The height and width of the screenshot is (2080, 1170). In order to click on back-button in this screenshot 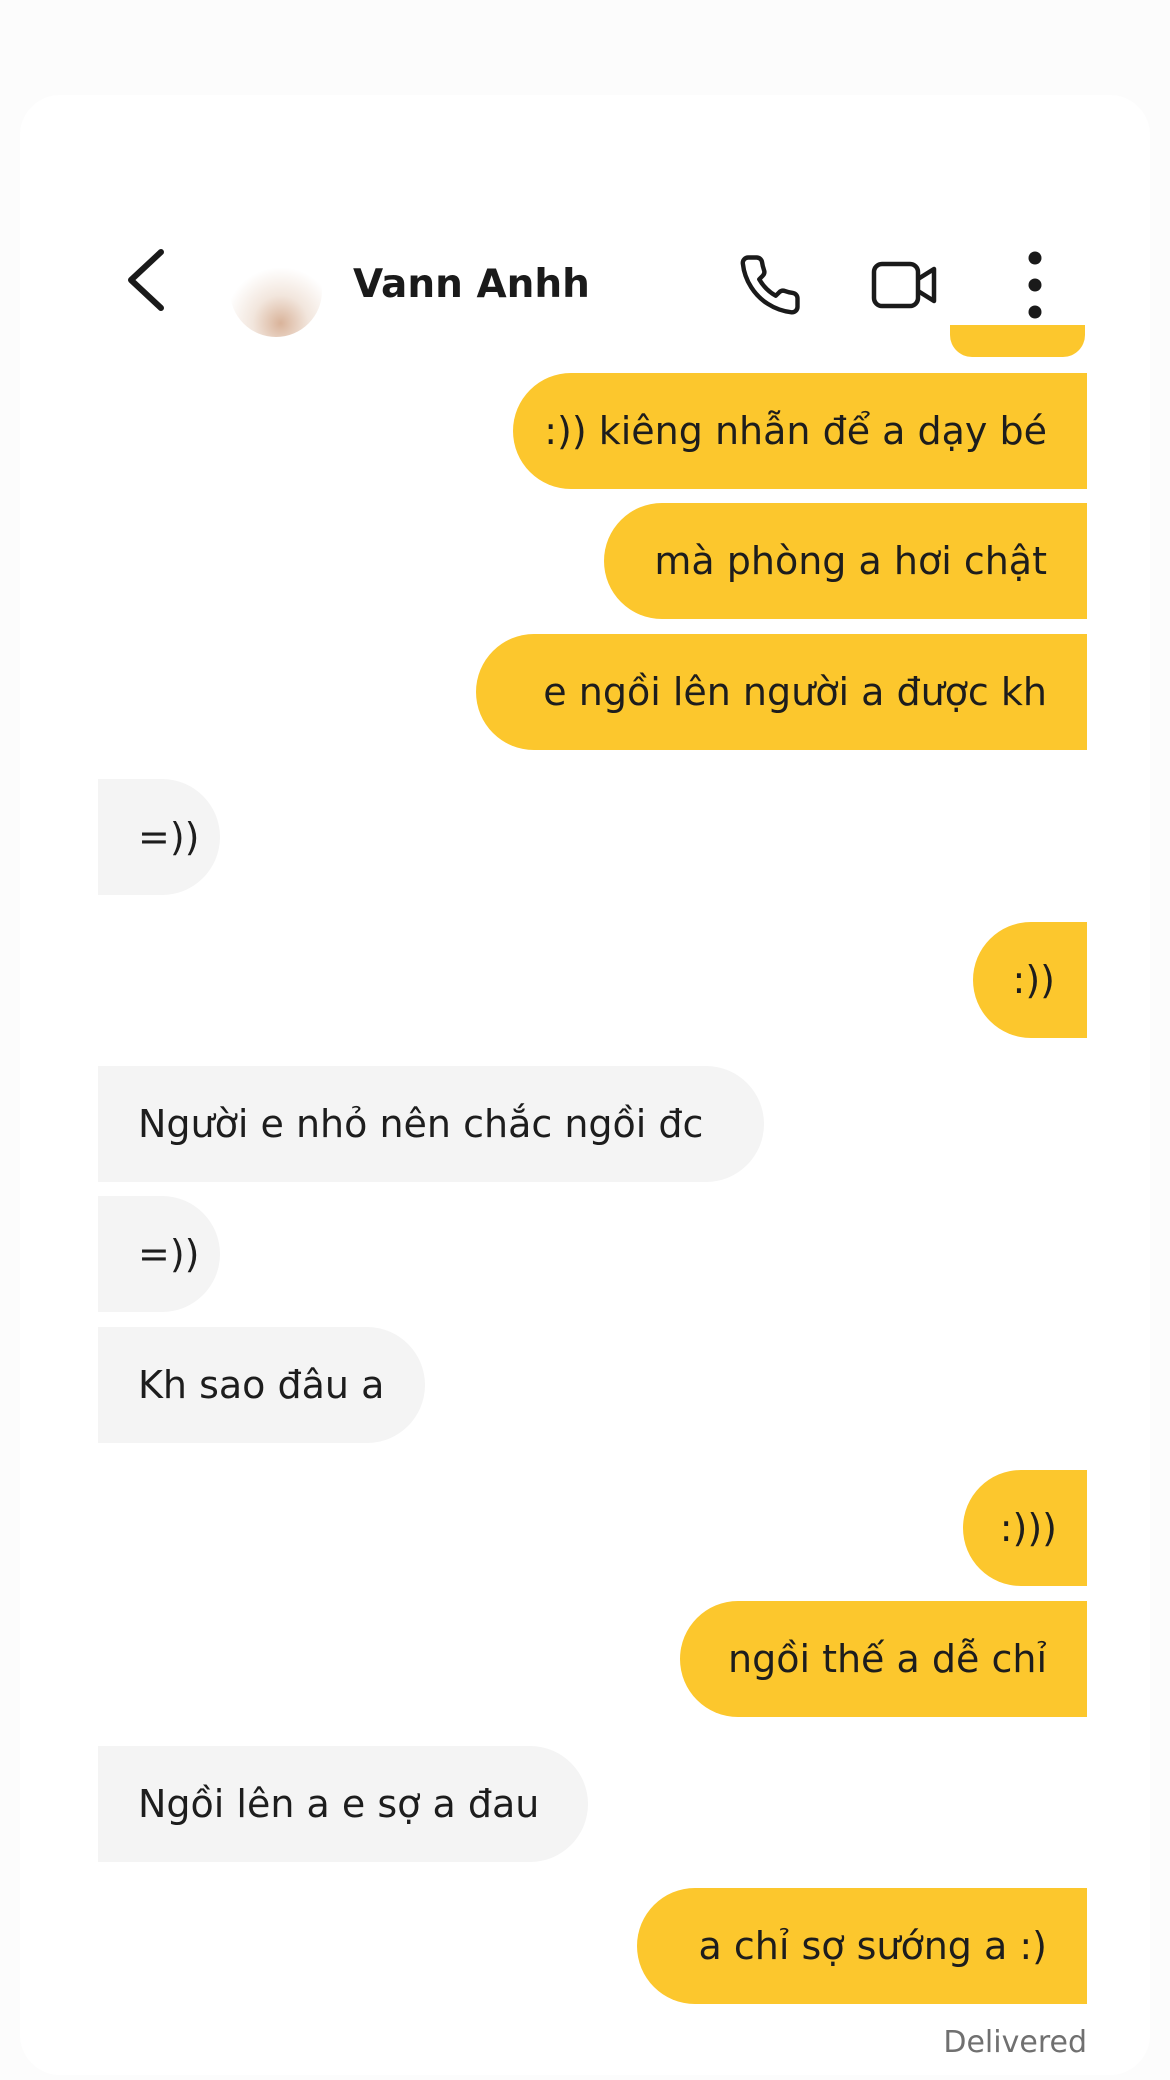, I will do `click(145, 280)`.